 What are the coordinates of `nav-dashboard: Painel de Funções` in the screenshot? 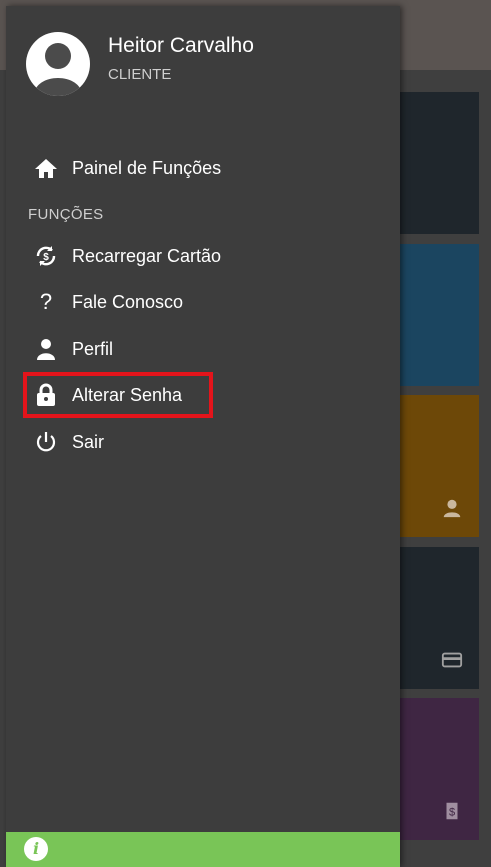 It's located at (126, 168).